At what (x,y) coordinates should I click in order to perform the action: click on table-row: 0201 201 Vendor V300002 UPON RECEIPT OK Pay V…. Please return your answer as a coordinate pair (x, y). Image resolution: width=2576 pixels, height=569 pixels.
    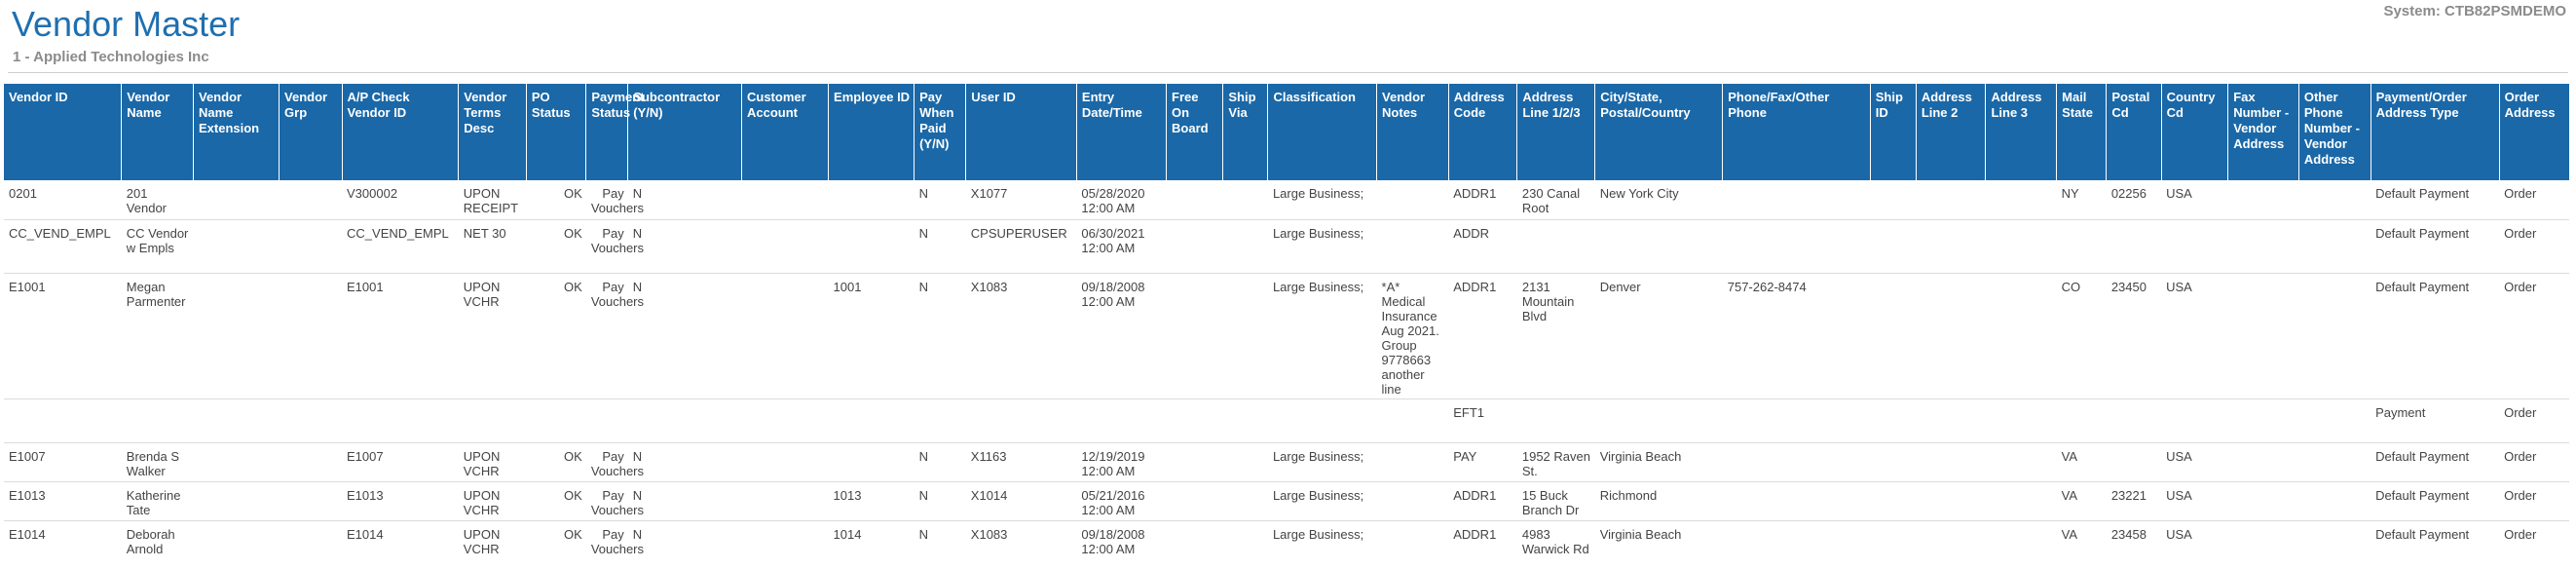
    Looking at the image, I should click on (1286, 200).